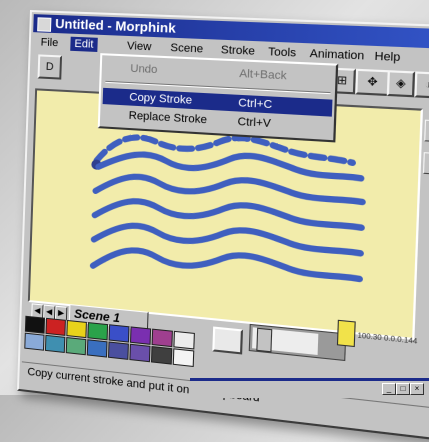 The height and width of the screenshot is (442, 429). What do you see at coordinates (187, 49) in the screenshot?
I see `menu-scene: Scene` at bounding box center [187, 49].